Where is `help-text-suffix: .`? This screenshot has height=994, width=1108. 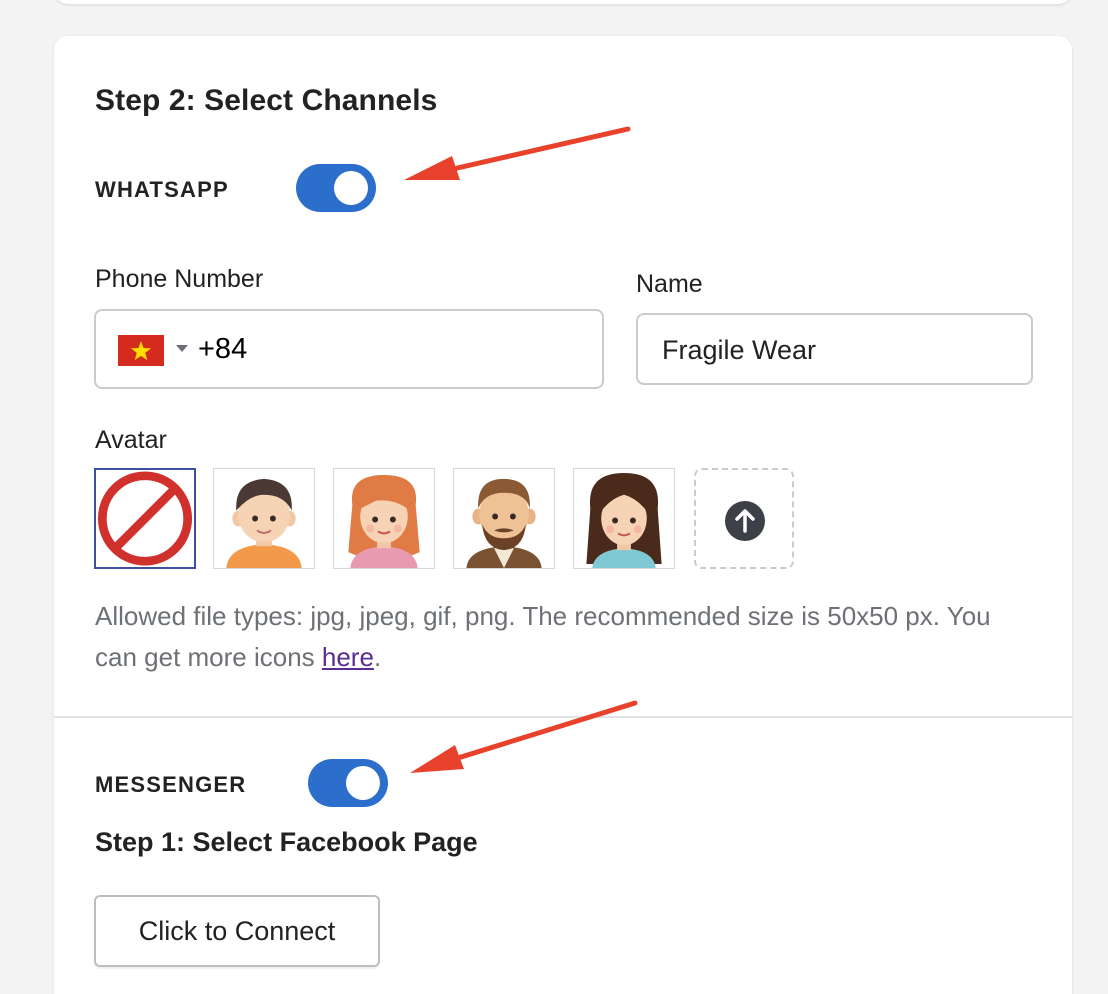
help-text-suffix: . is located at coordinates (377, 657).